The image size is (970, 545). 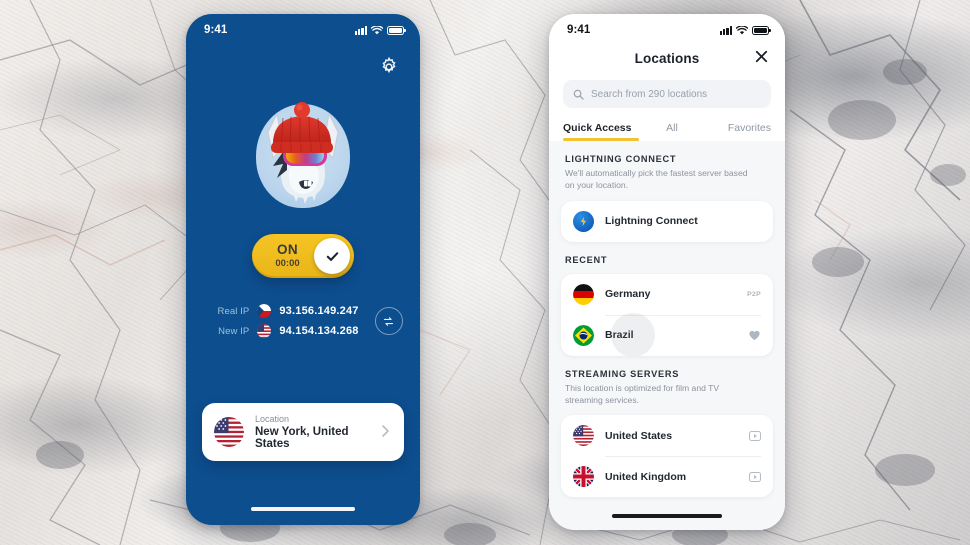 What do you see at coordinates (754, 294) in the screenshot?
I see `status-badge: P2P` at bounding box center [754, 294].